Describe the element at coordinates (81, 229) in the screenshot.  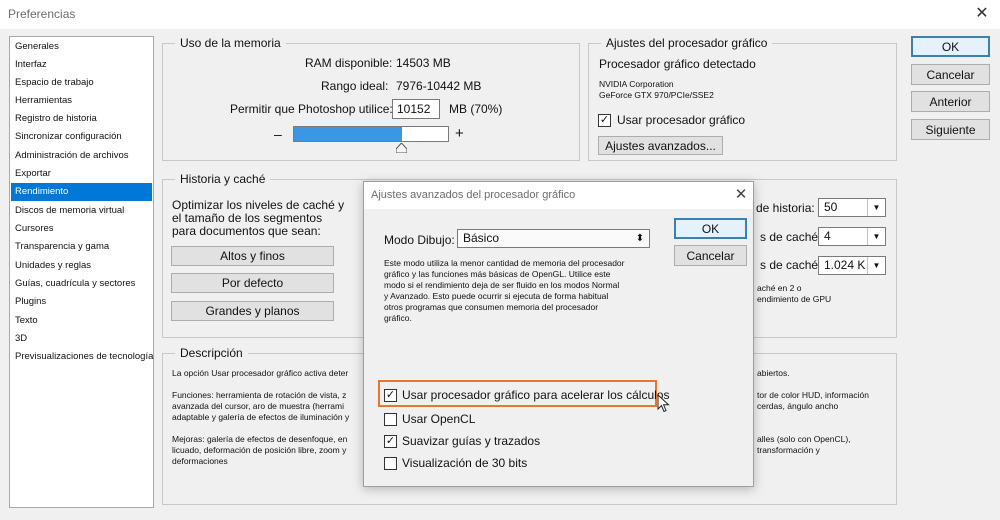
I see `sidebar-item-cursores: Cursores` at that location.